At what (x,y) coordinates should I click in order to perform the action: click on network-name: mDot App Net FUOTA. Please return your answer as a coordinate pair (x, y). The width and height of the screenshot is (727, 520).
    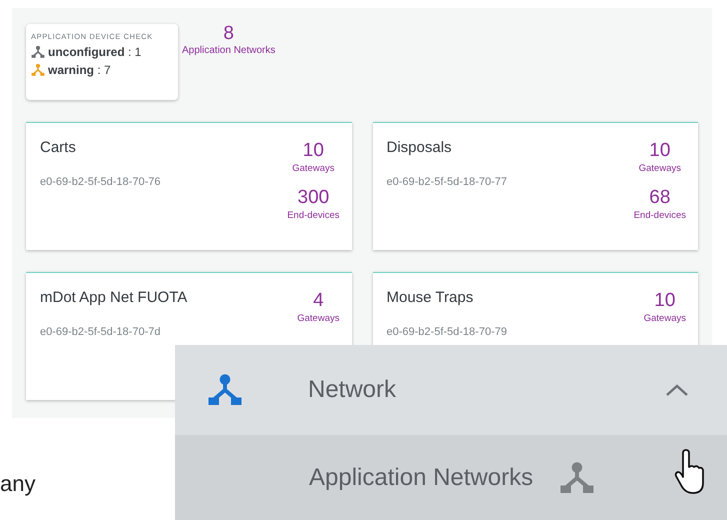
    Looking at the image, I should click on (114, 298).